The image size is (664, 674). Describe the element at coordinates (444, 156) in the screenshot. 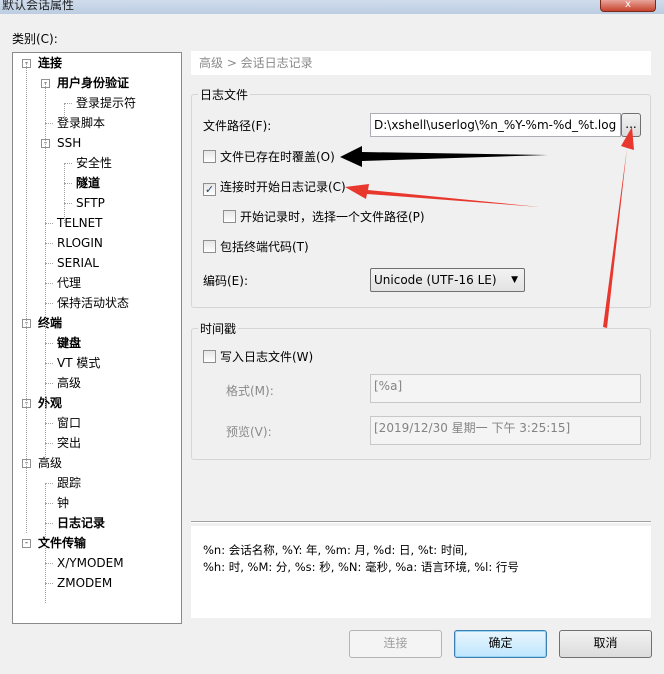

I see `black-arrow-annotation` at that location.